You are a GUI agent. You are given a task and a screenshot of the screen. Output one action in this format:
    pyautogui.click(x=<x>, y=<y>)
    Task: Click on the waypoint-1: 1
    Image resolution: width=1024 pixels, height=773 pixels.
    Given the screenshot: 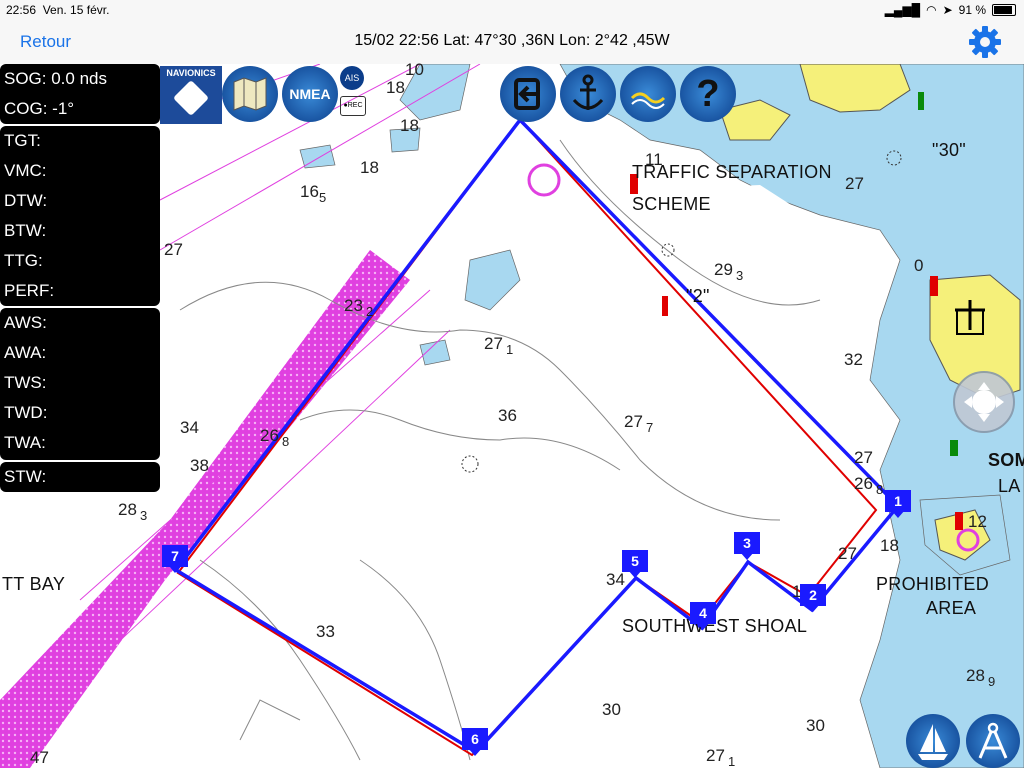 What is the action you would take?
    pyautogui.click(x=898, y=504)
    